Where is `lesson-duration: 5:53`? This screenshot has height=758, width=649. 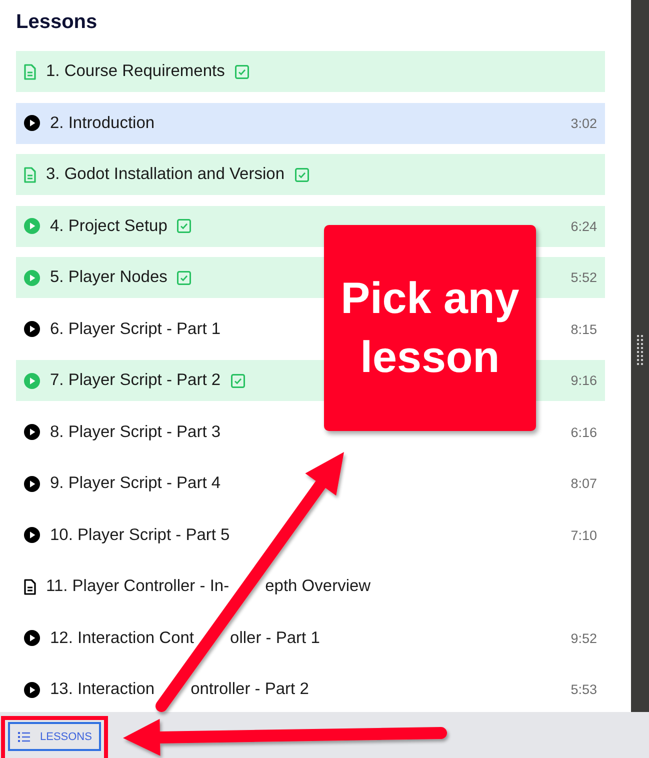
lesson-duration: 5:53 is located at coordinates (583, 689).